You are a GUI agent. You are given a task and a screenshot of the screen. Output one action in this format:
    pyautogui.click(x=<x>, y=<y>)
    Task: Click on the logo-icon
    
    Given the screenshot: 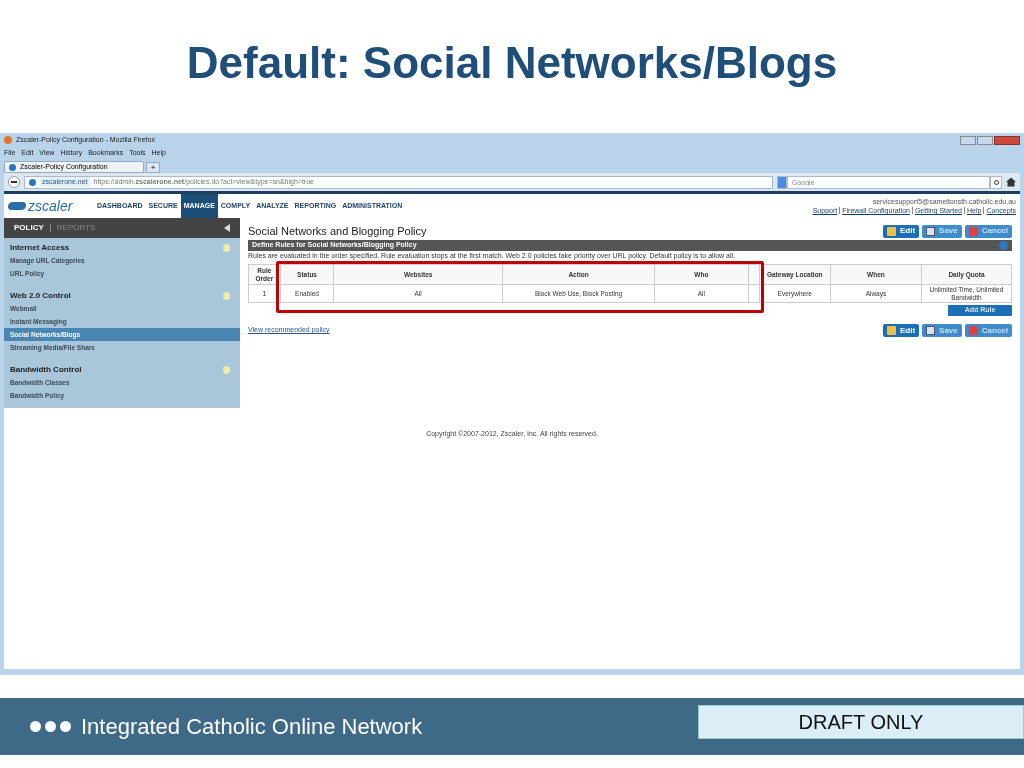 What is the action you would take?
    pyautogui.click(x=17, y=206)
    